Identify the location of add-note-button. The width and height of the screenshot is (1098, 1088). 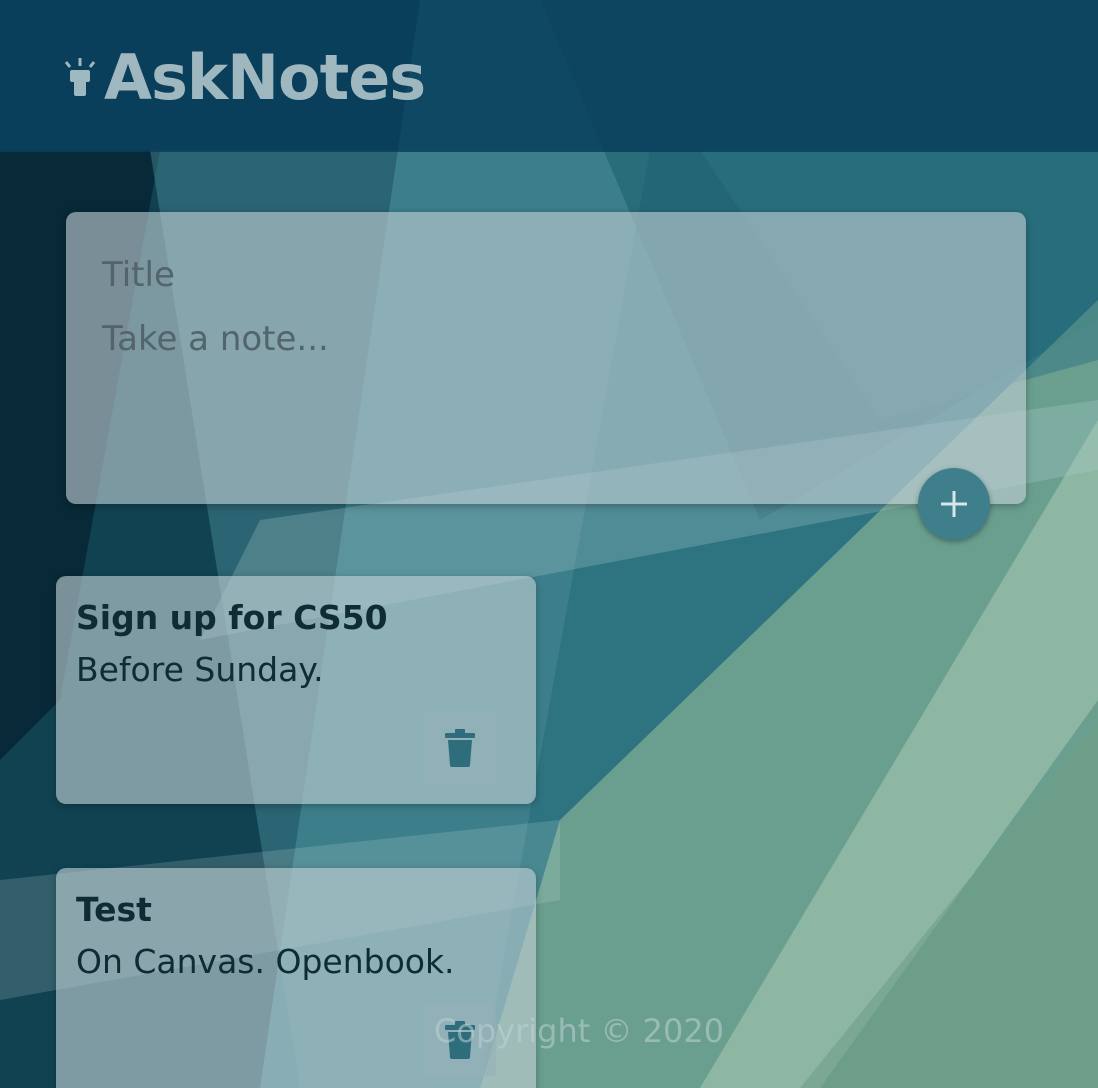
(954, 504).